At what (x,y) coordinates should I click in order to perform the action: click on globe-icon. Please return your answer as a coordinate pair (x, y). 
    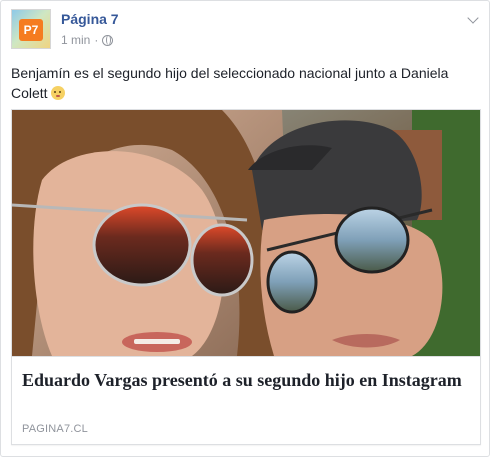
    Looking at the image, I should click on (108, 40).